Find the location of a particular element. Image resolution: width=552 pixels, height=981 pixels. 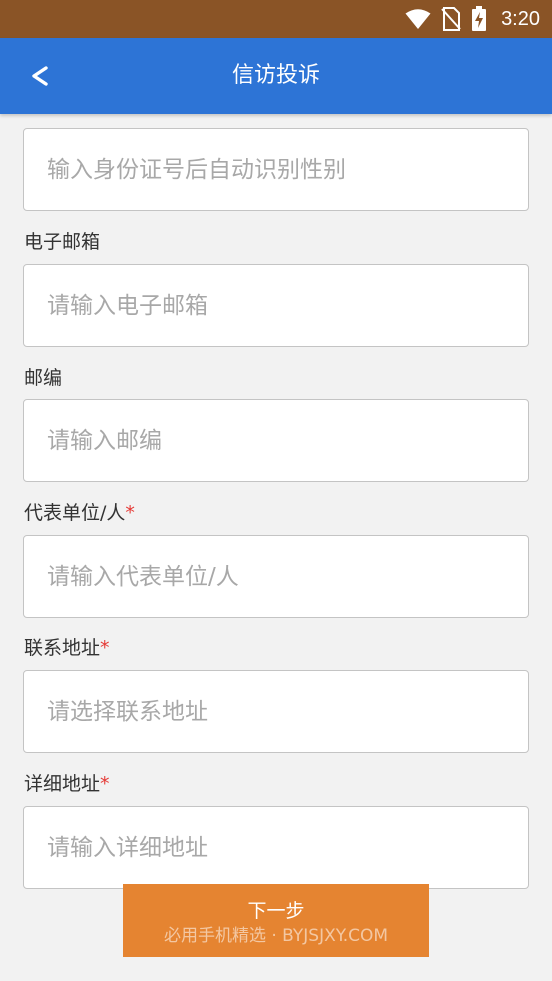

email-field is located at coordinates (276, 305).